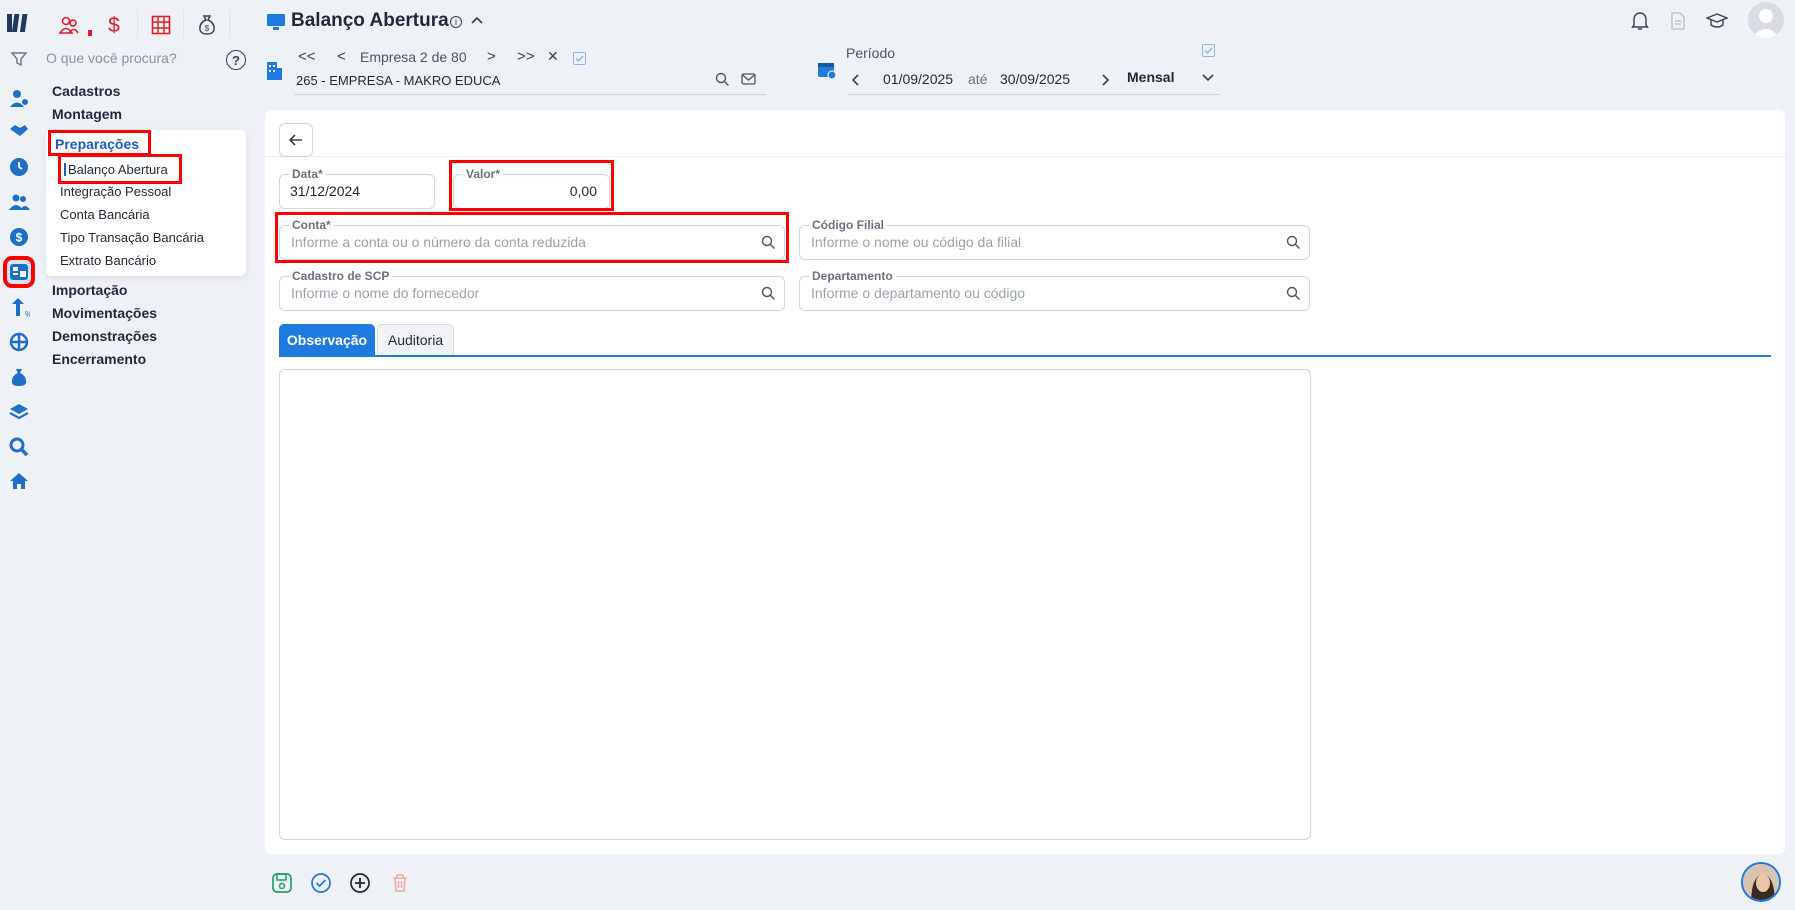  Describe the element at coordinates (19, 272) in the screenshot. I see `accounting-icon` at that location.